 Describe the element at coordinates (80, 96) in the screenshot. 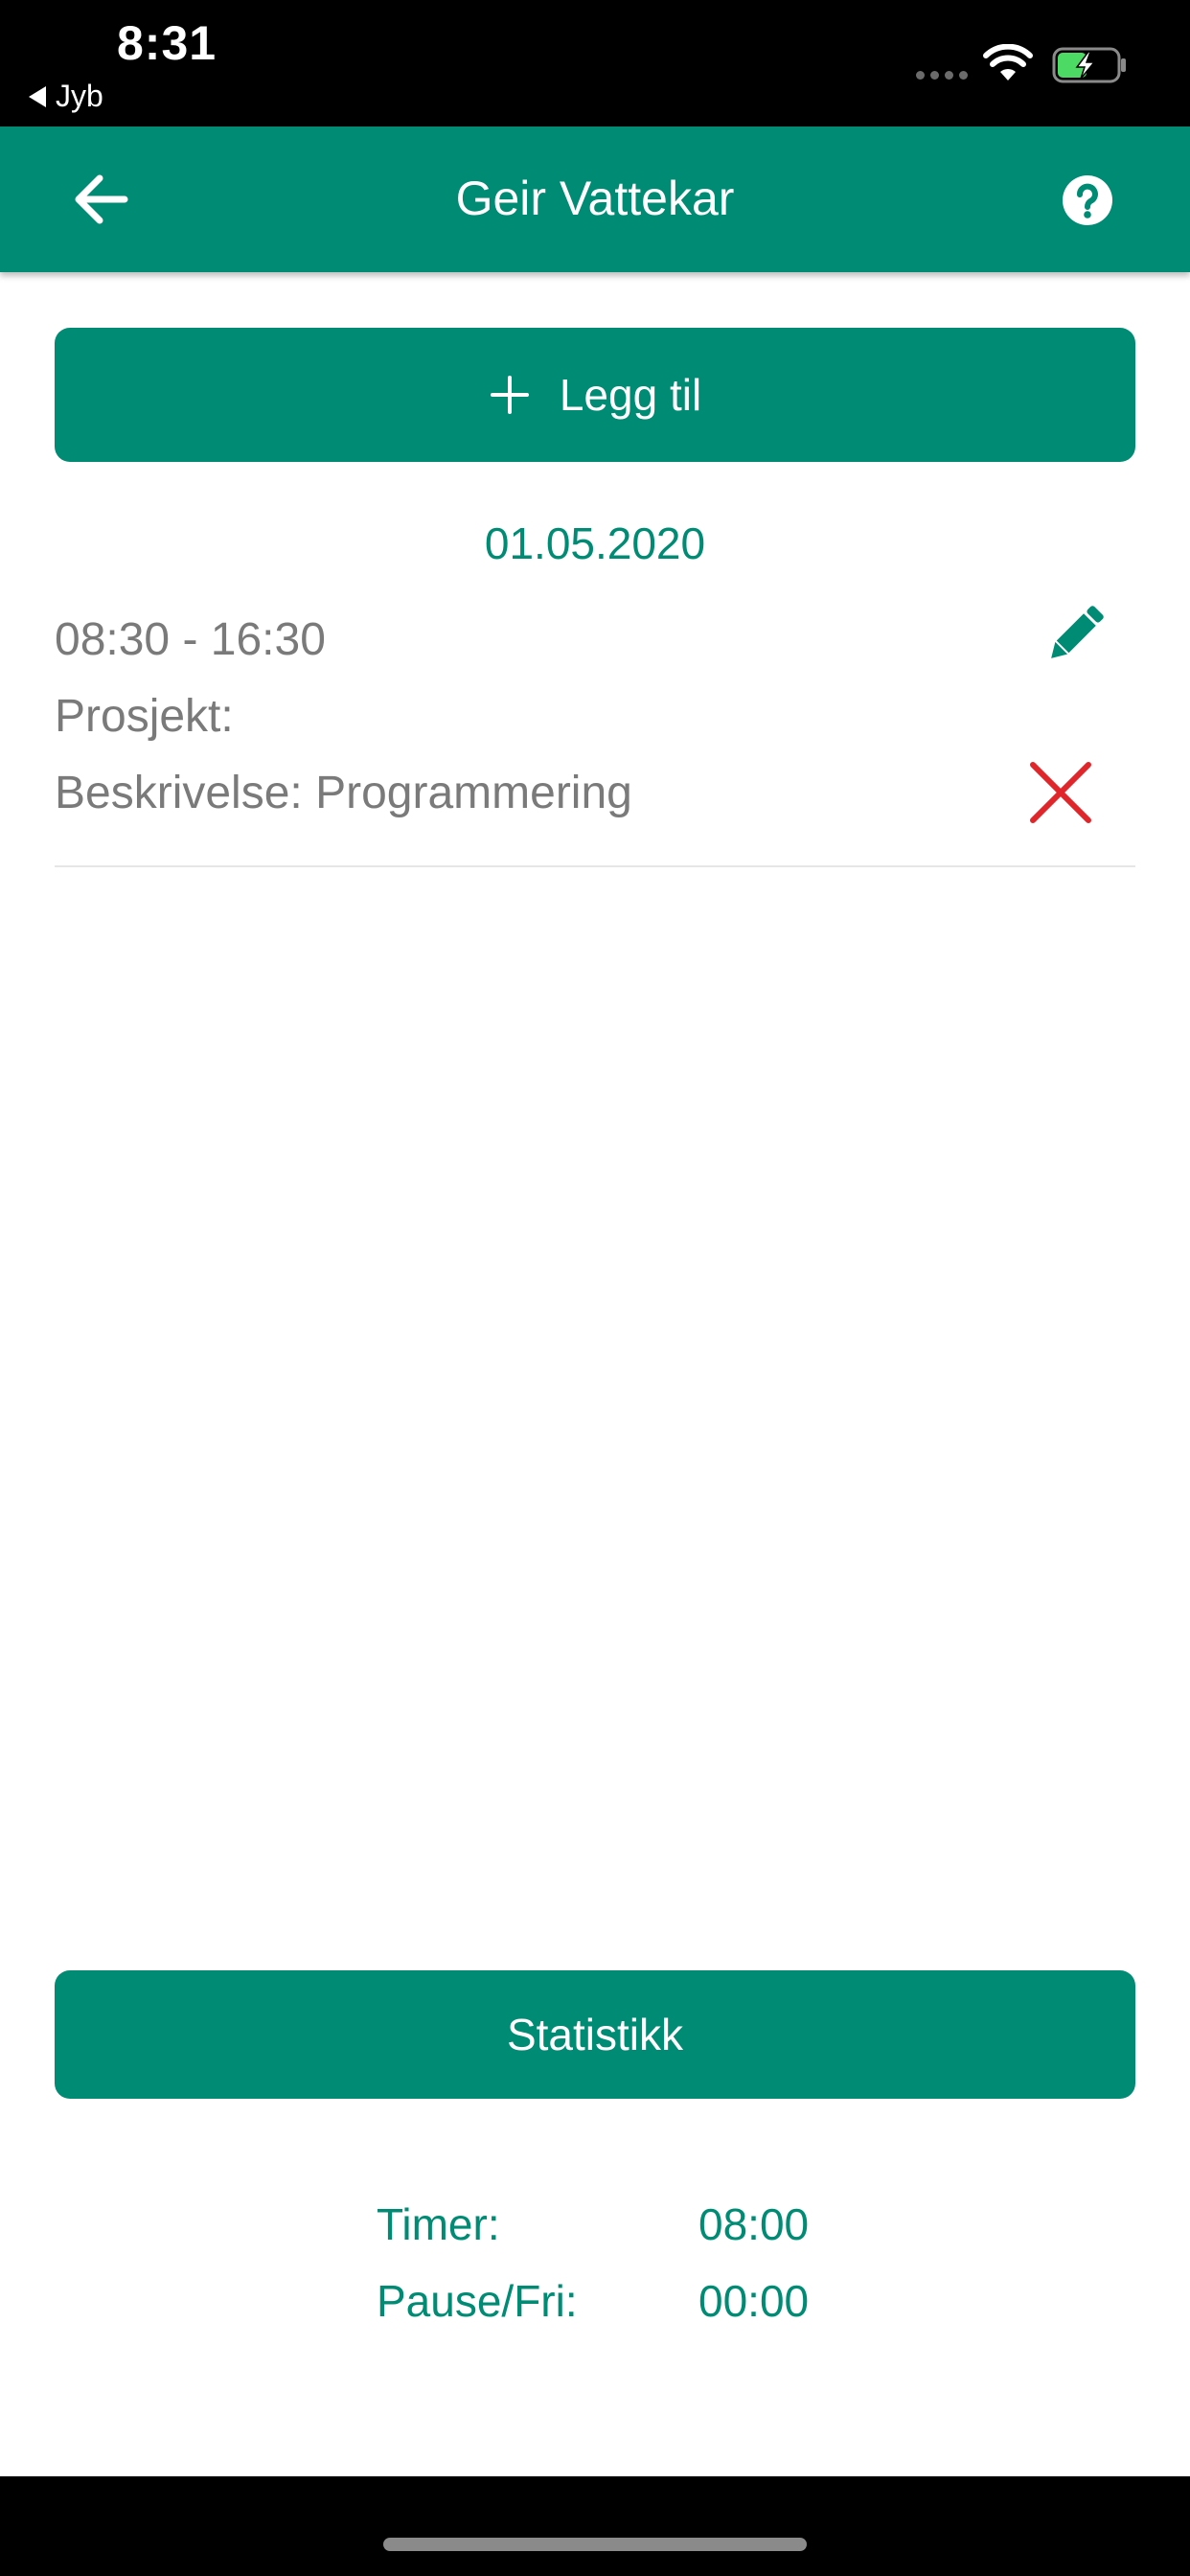

I see `status-back-label: Jyb` at that location.